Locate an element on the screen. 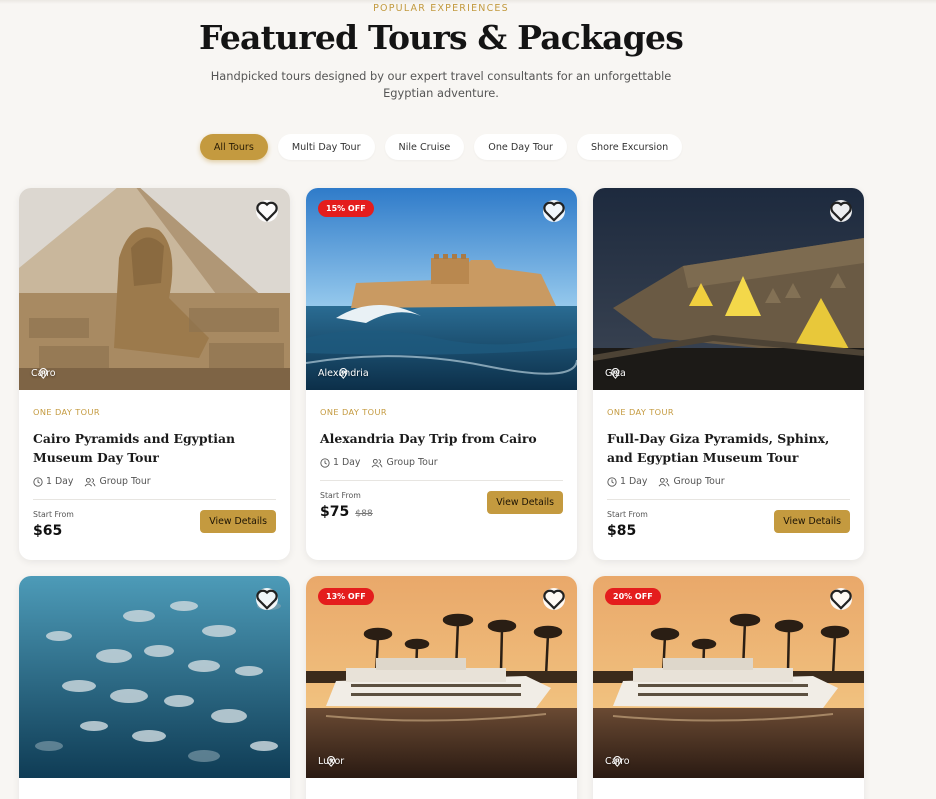 This screenshot has width=936, height=799. original-price: $88 is located at coordinates (364, 513).